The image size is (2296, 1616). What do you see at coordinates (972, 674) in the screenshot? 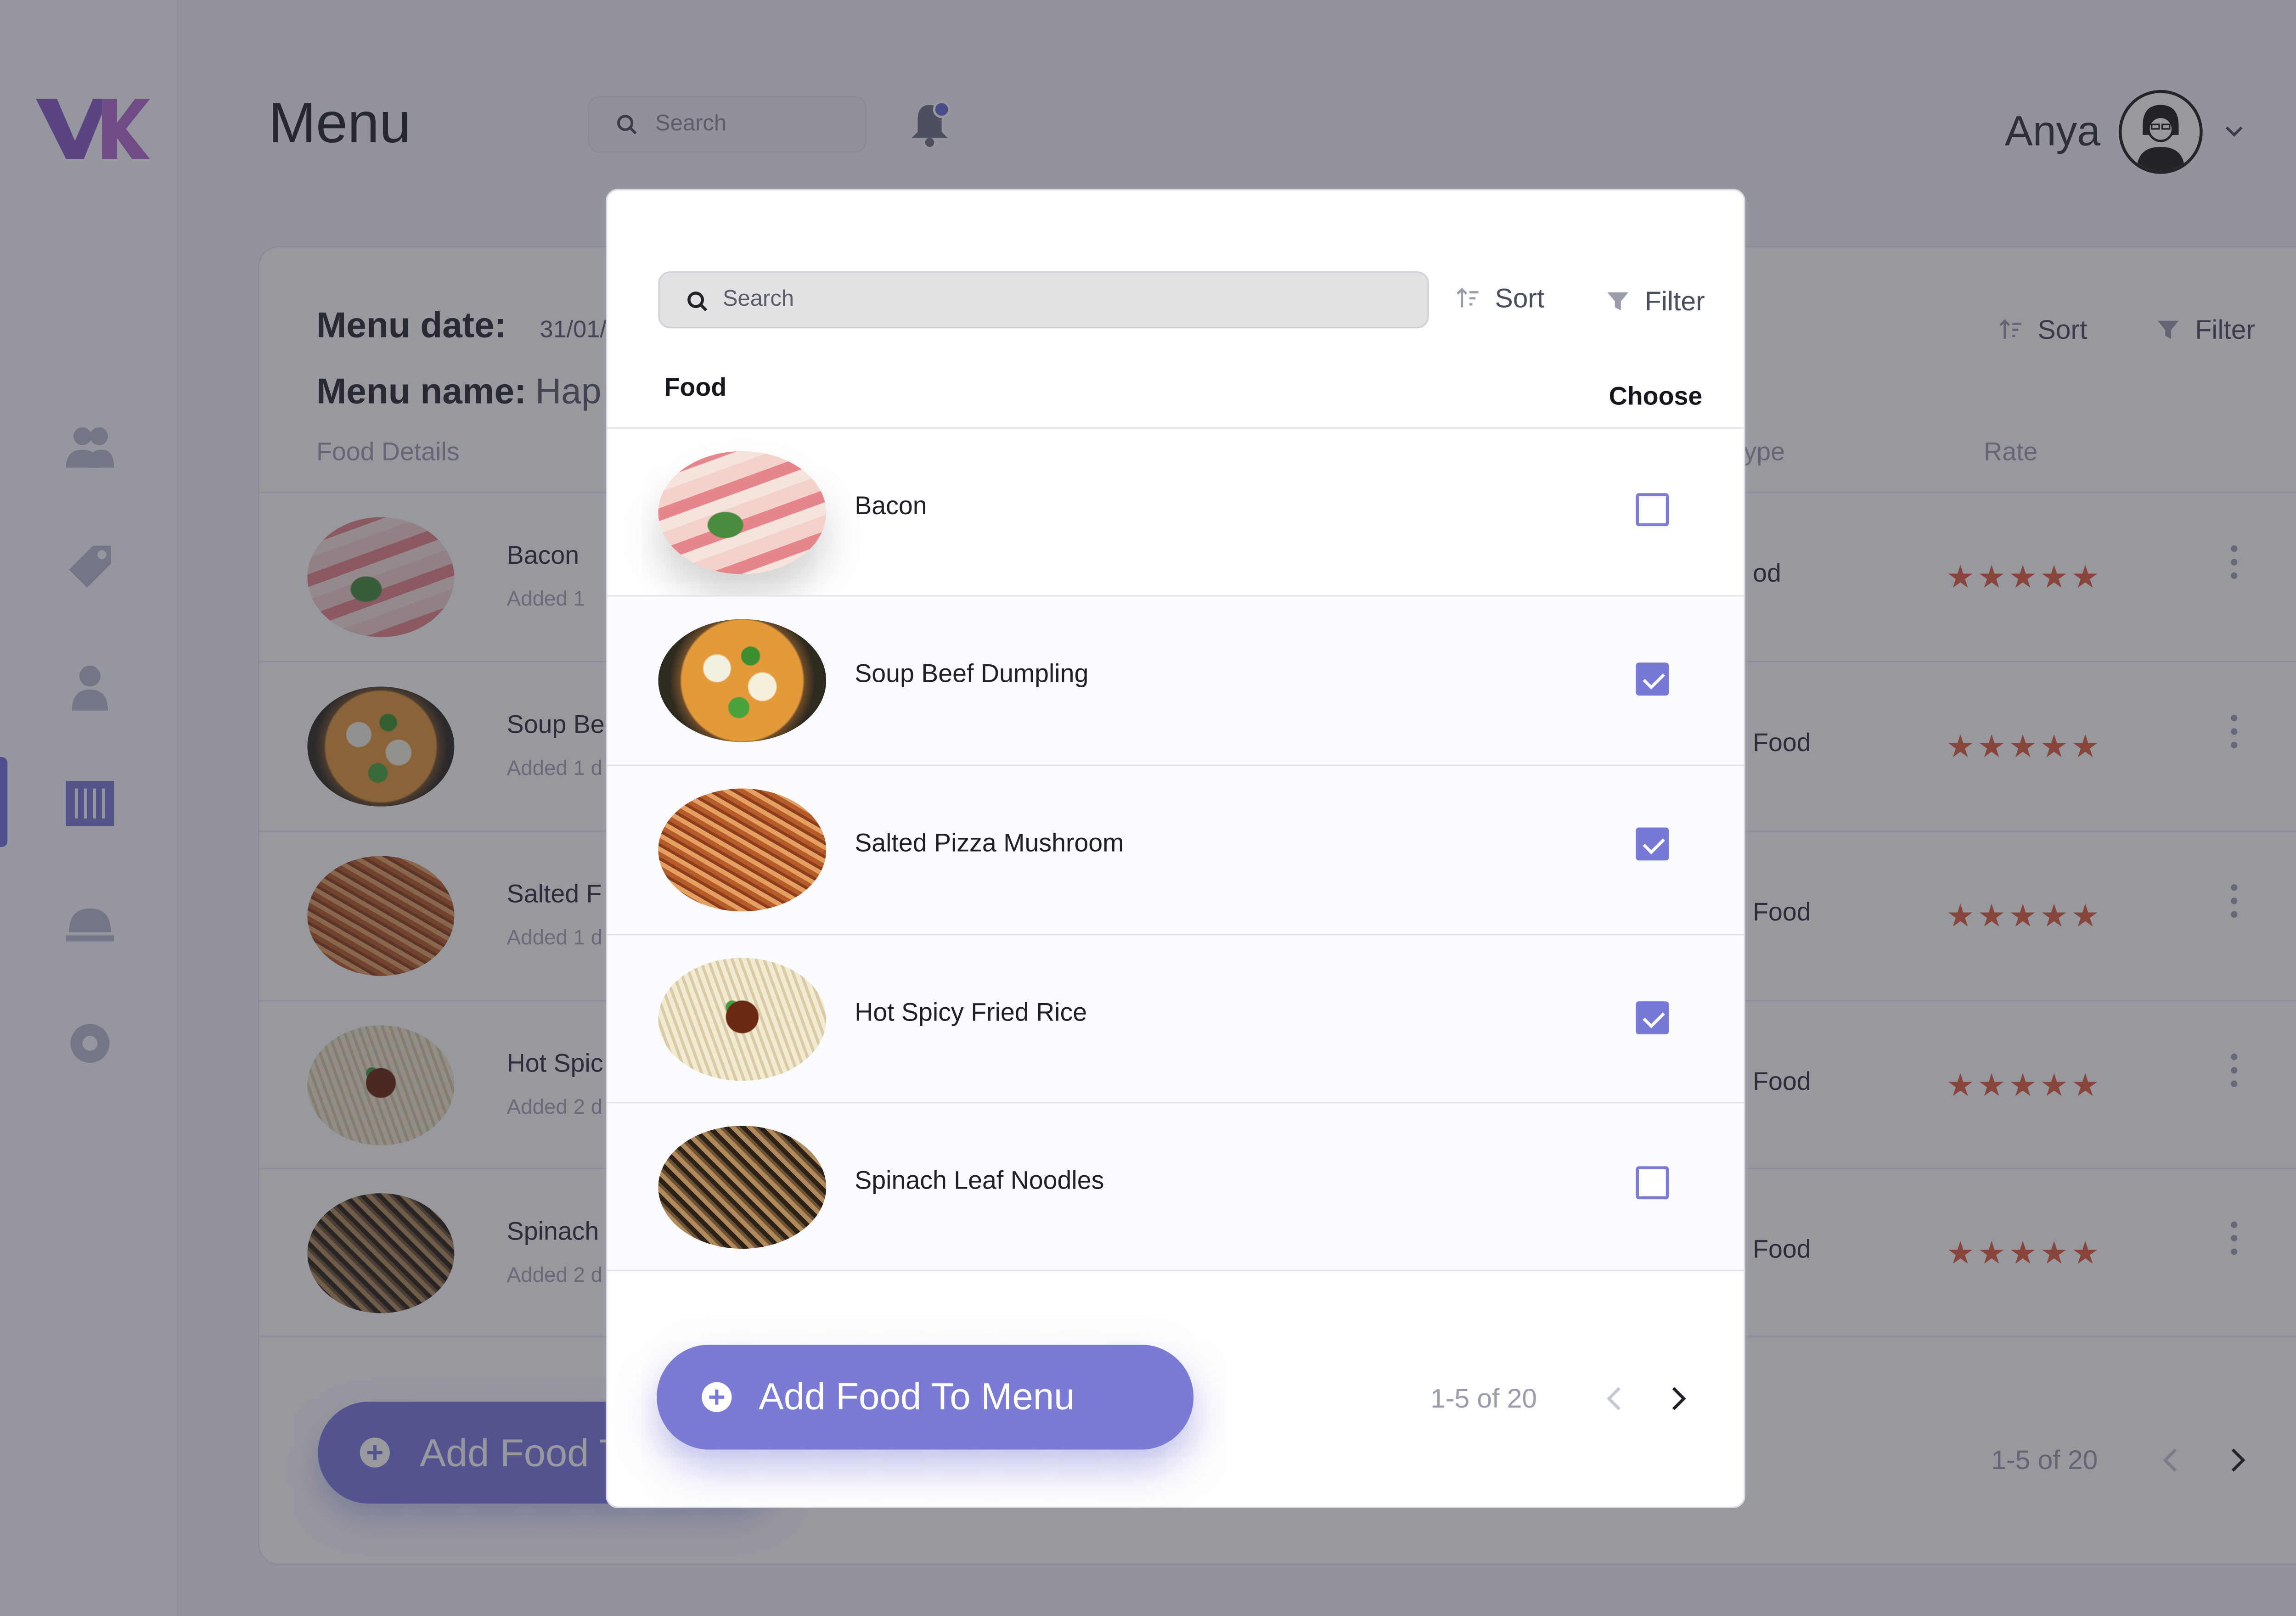
I see `food-name: Soup Beef Dumpling` at bounding box center [972, 674].